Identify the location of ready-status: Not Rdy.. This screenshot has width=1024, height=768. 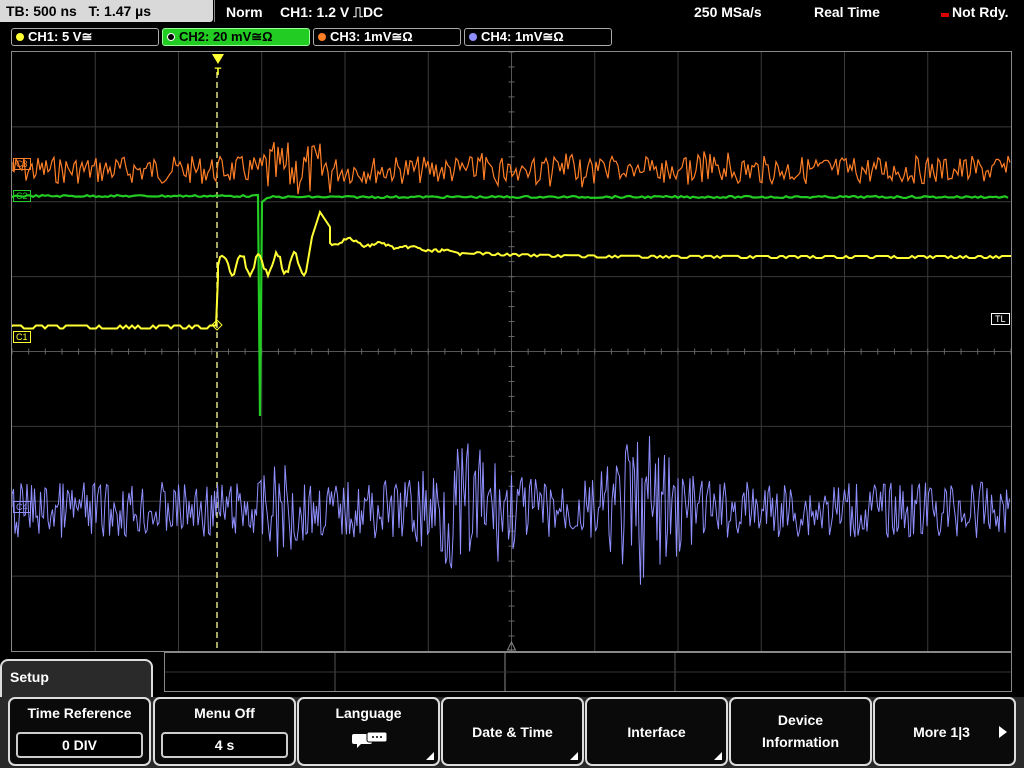
(980, 12).